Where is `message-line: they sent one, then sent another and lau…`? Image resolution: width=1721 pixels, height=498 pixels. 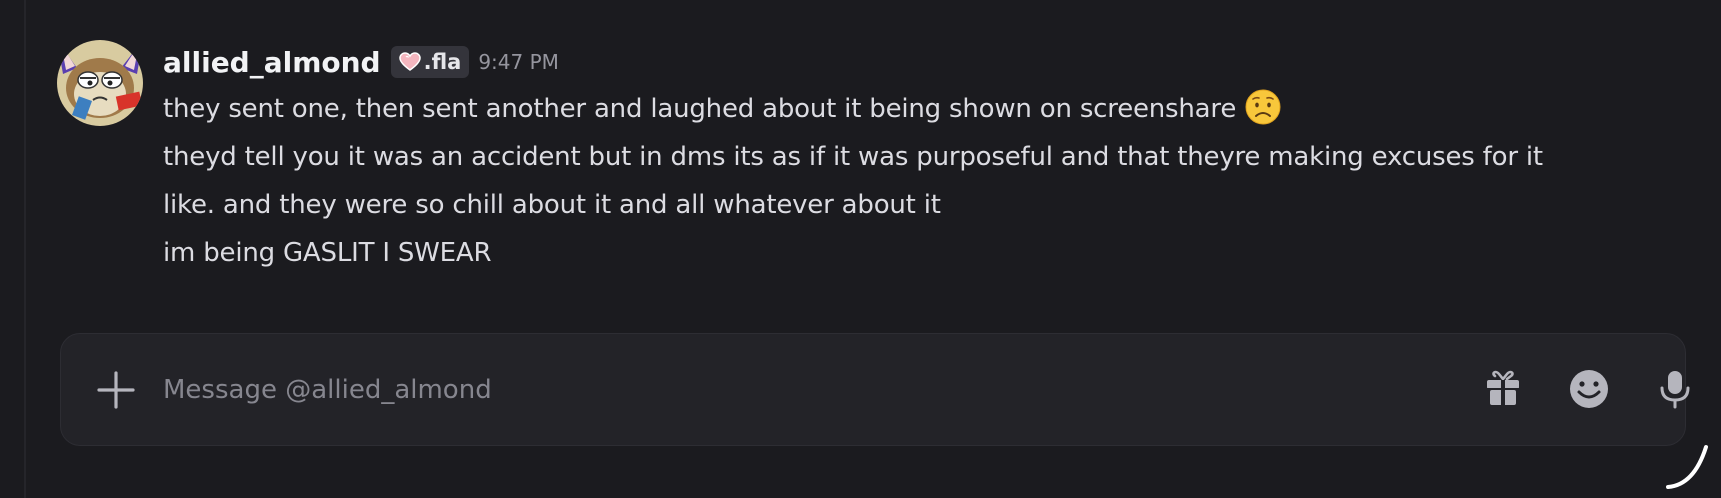 message-line: they sent one, then sent another and lau… is located at coordinates (923, 109).